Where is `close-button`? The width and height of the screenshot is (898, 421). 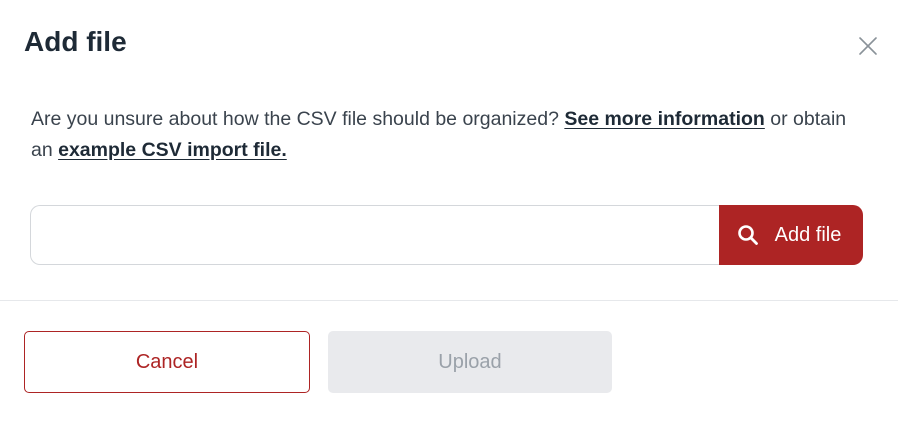 close-button is located at coordinates (868, 46).